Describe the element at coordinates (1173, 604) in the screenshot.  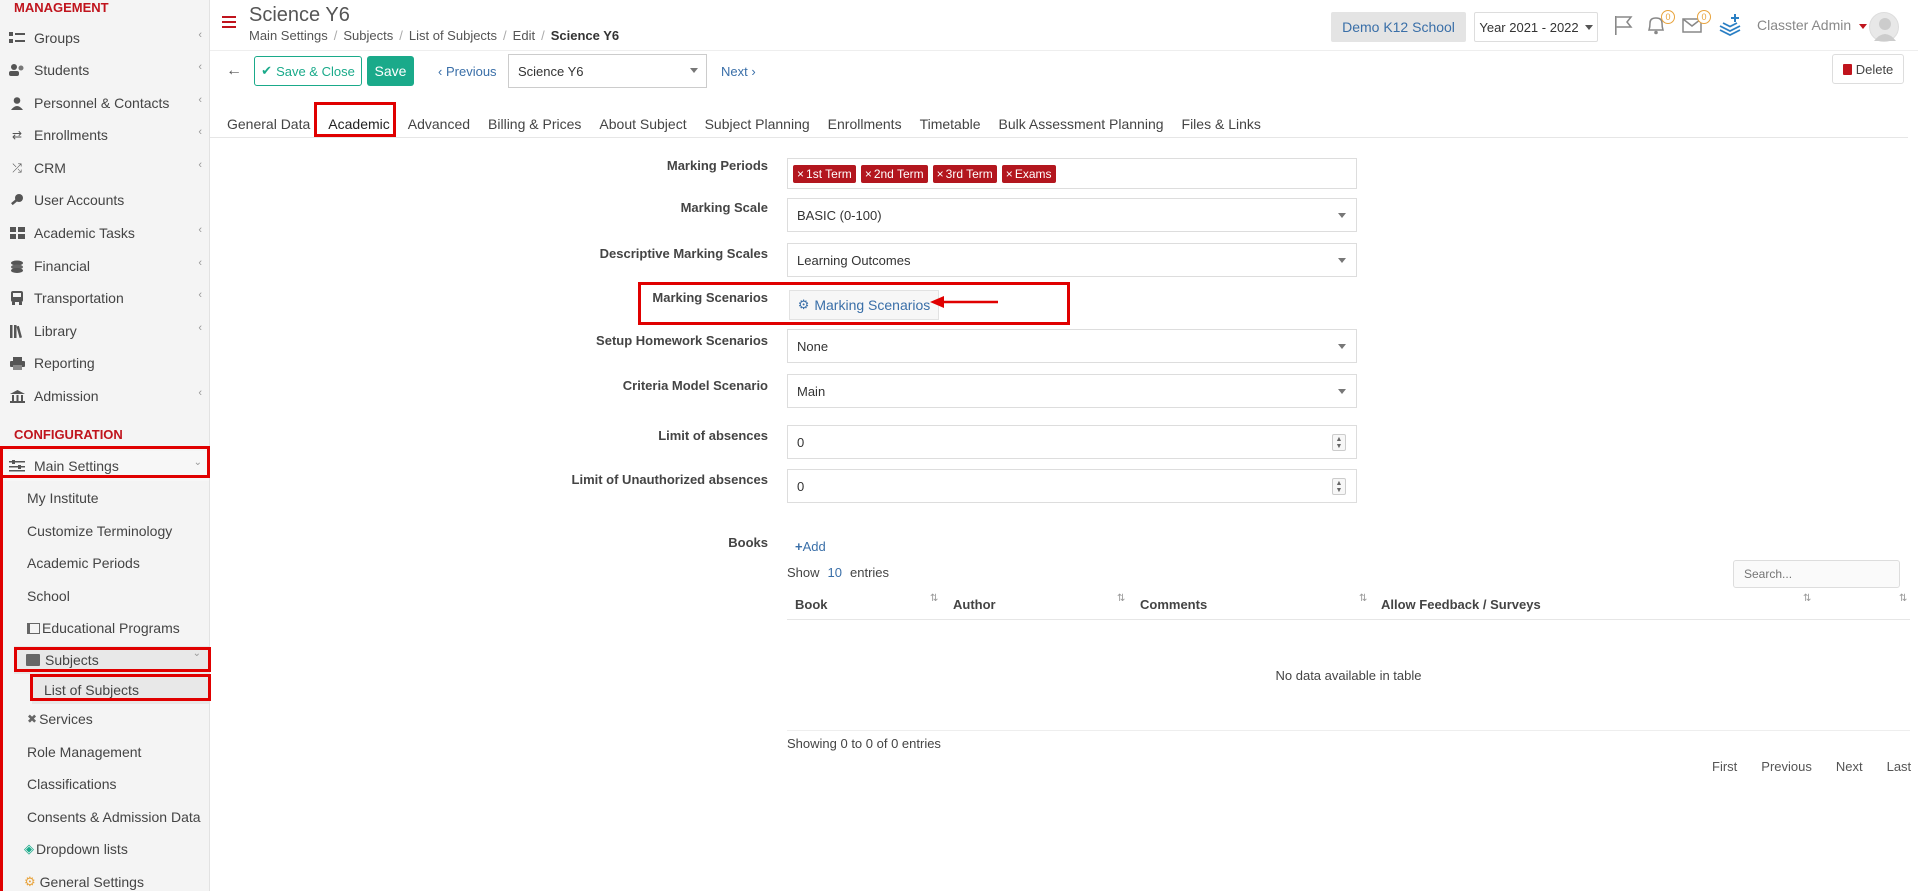
I see `column-comments: Comments` at that location.